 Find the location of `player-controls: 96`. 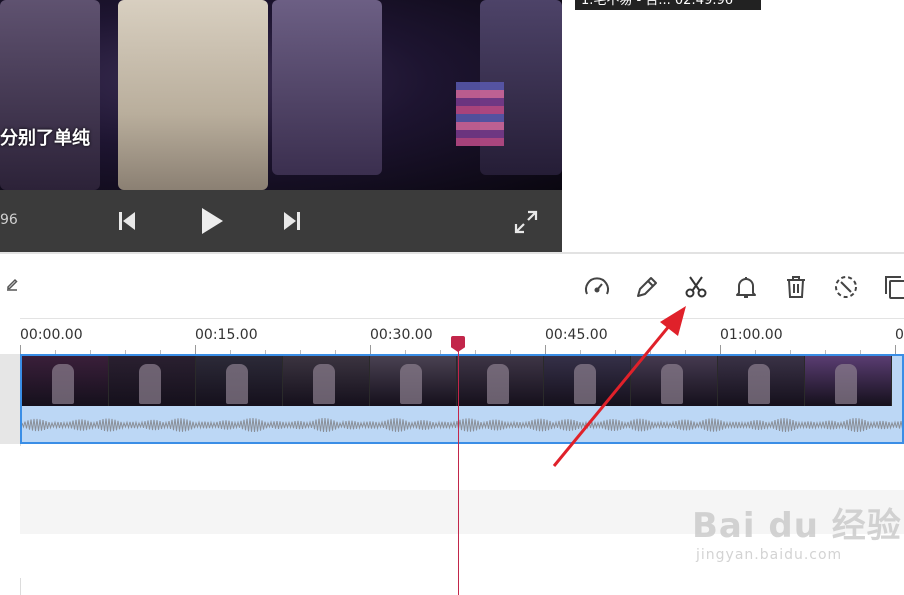

player-controls: 96 is located at coordinates (281, 221).